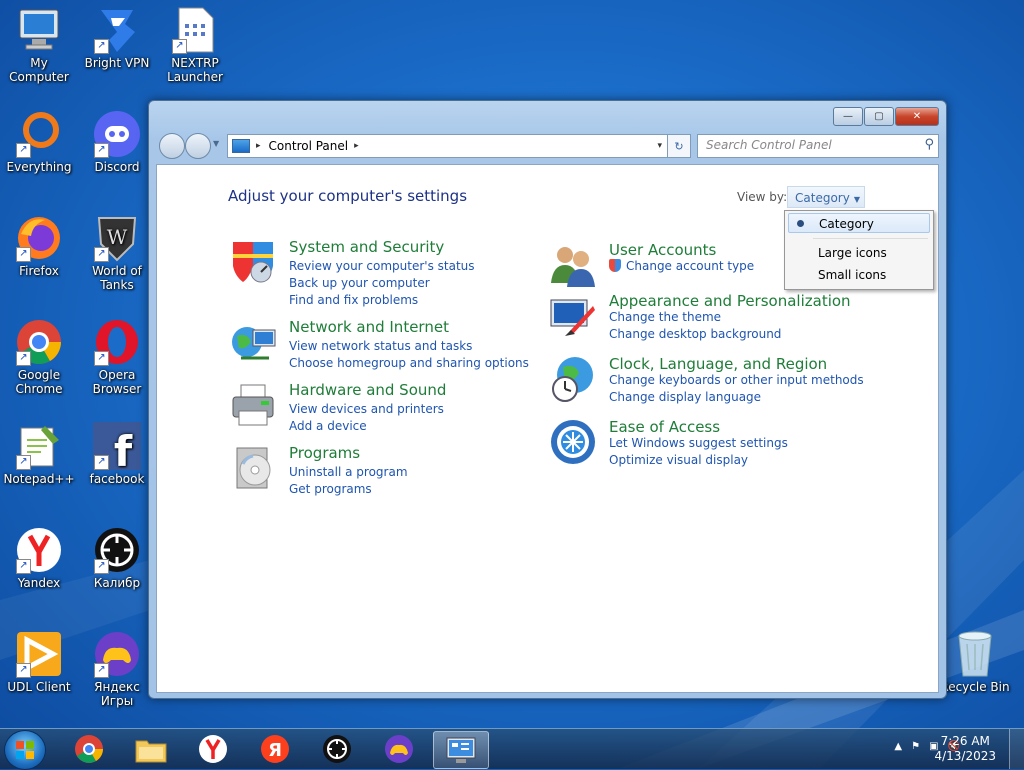 The height and width of the screenshot is (770, 1024). What do you see at coordinates (382, 266) in the screenshot?
I see `task-link: Review your computer's status` at bounding box center [382, 266].